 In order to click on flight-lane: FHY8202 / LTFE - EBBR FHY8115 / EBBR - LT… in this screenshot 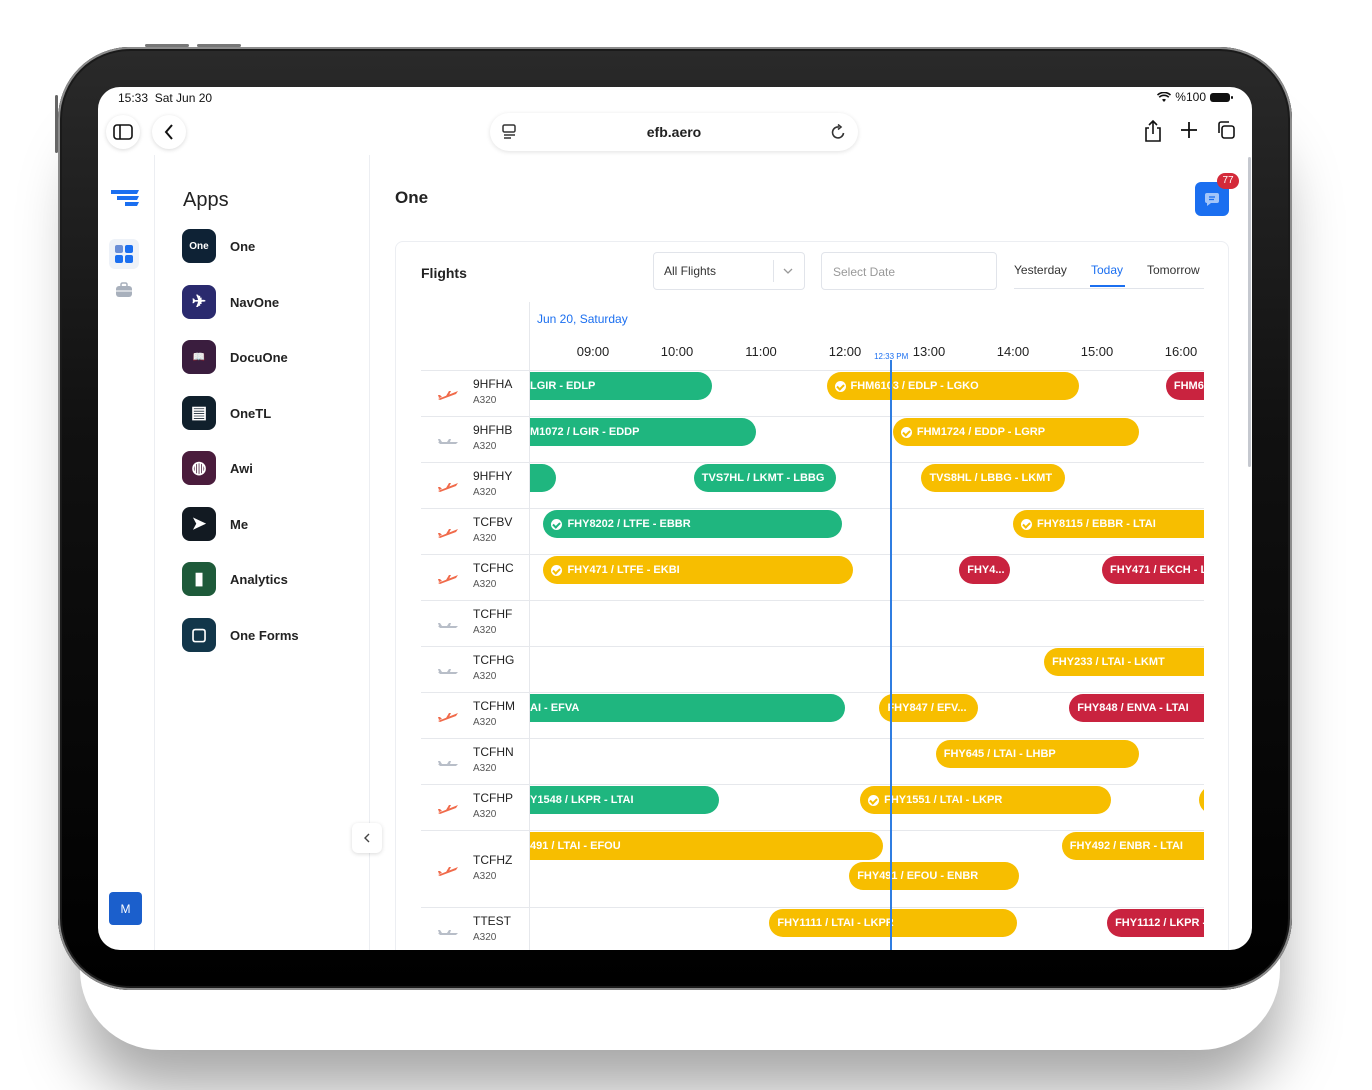, I will do `click(867, 532)`.